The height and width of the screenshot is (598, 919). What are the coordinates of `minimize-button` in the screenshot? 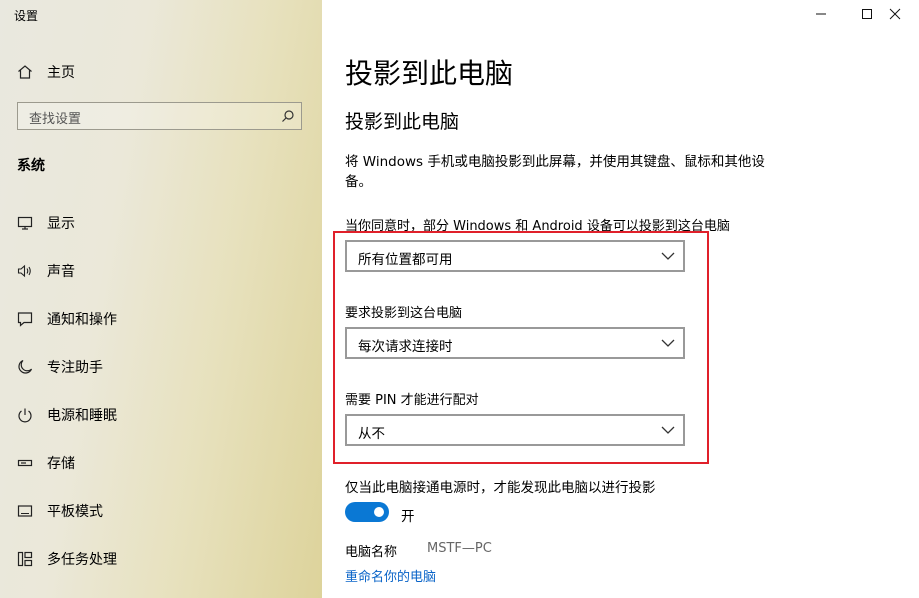 It's located at (821, 14).